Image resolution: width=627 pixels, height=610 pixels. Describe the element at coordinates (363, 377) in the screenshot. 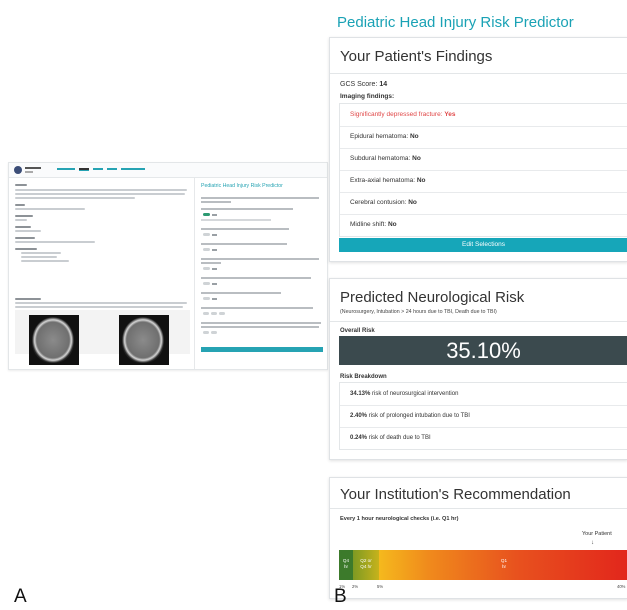

I see `risk-breakdown-label: Risk Breakdown` at that location.